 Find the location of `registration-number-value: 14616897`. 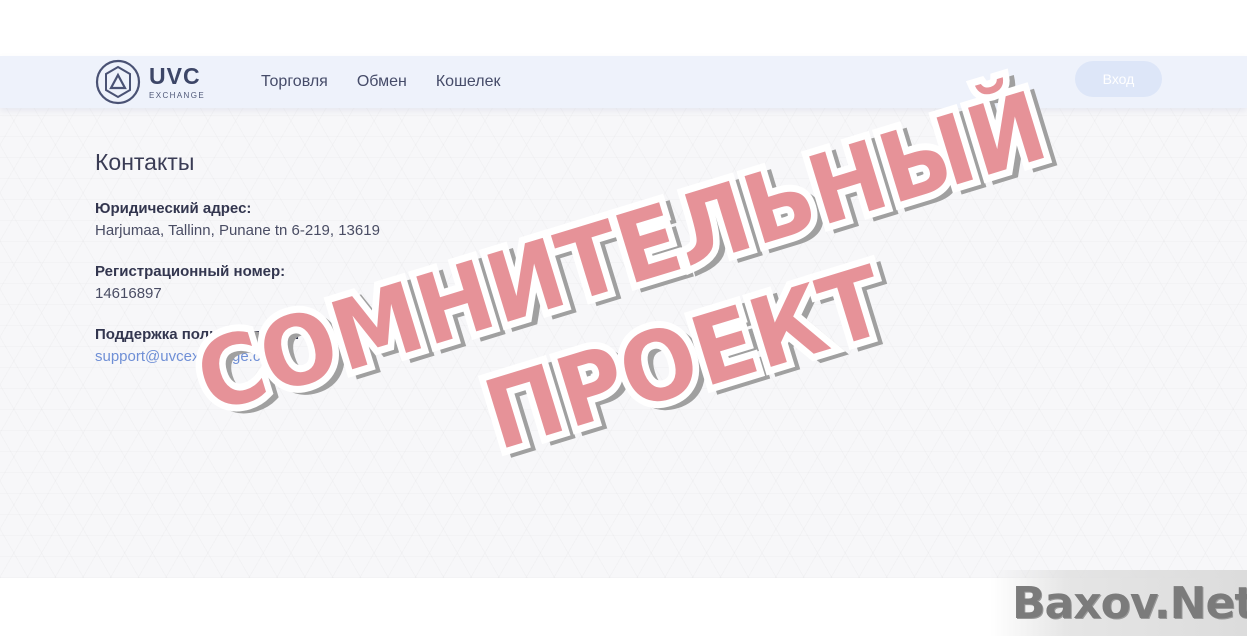

registration-number-value: 14616897 is located at coordinates (128, 293).